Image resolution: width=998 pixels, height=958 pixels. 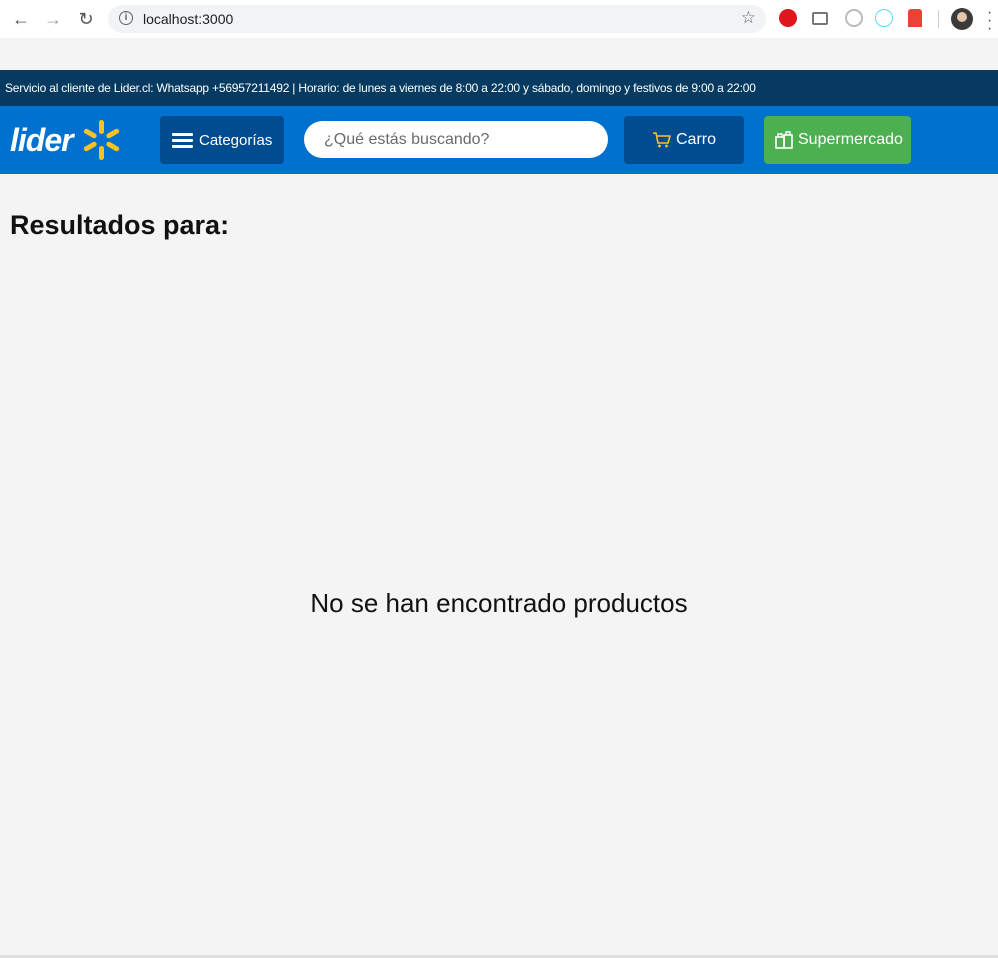 I want to click on cast-extension-icon, so click(x=820, y=18).